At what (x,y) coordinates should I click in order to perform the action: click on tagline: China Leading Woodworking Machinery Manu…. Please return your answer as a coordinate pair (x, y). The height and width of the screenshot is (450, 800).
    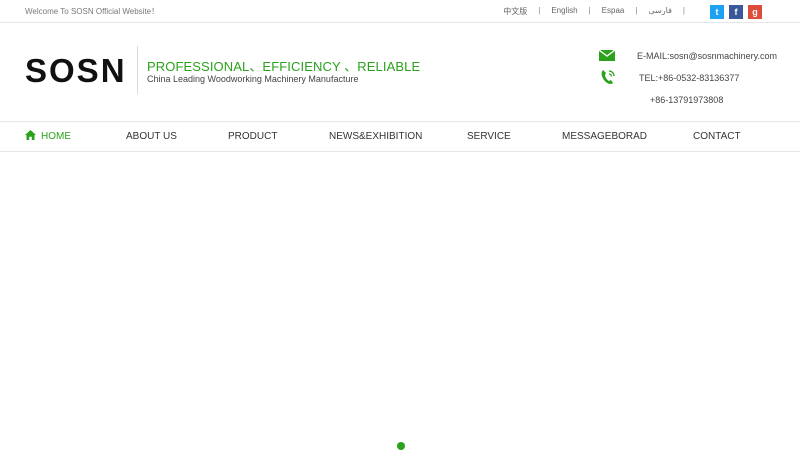
    Looking at the image, I should click on (253, 79).